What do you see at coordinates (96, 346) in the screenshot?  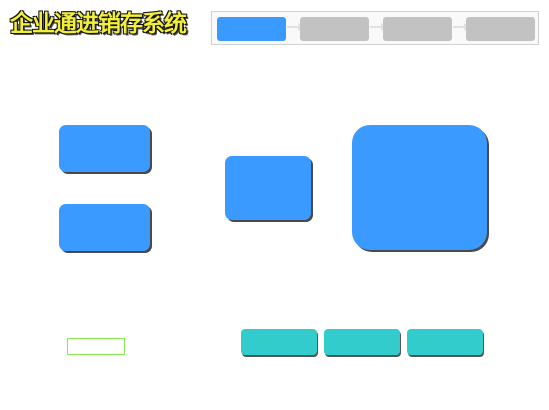 I see `empty-input-slot` at bounding box center [96, 346].